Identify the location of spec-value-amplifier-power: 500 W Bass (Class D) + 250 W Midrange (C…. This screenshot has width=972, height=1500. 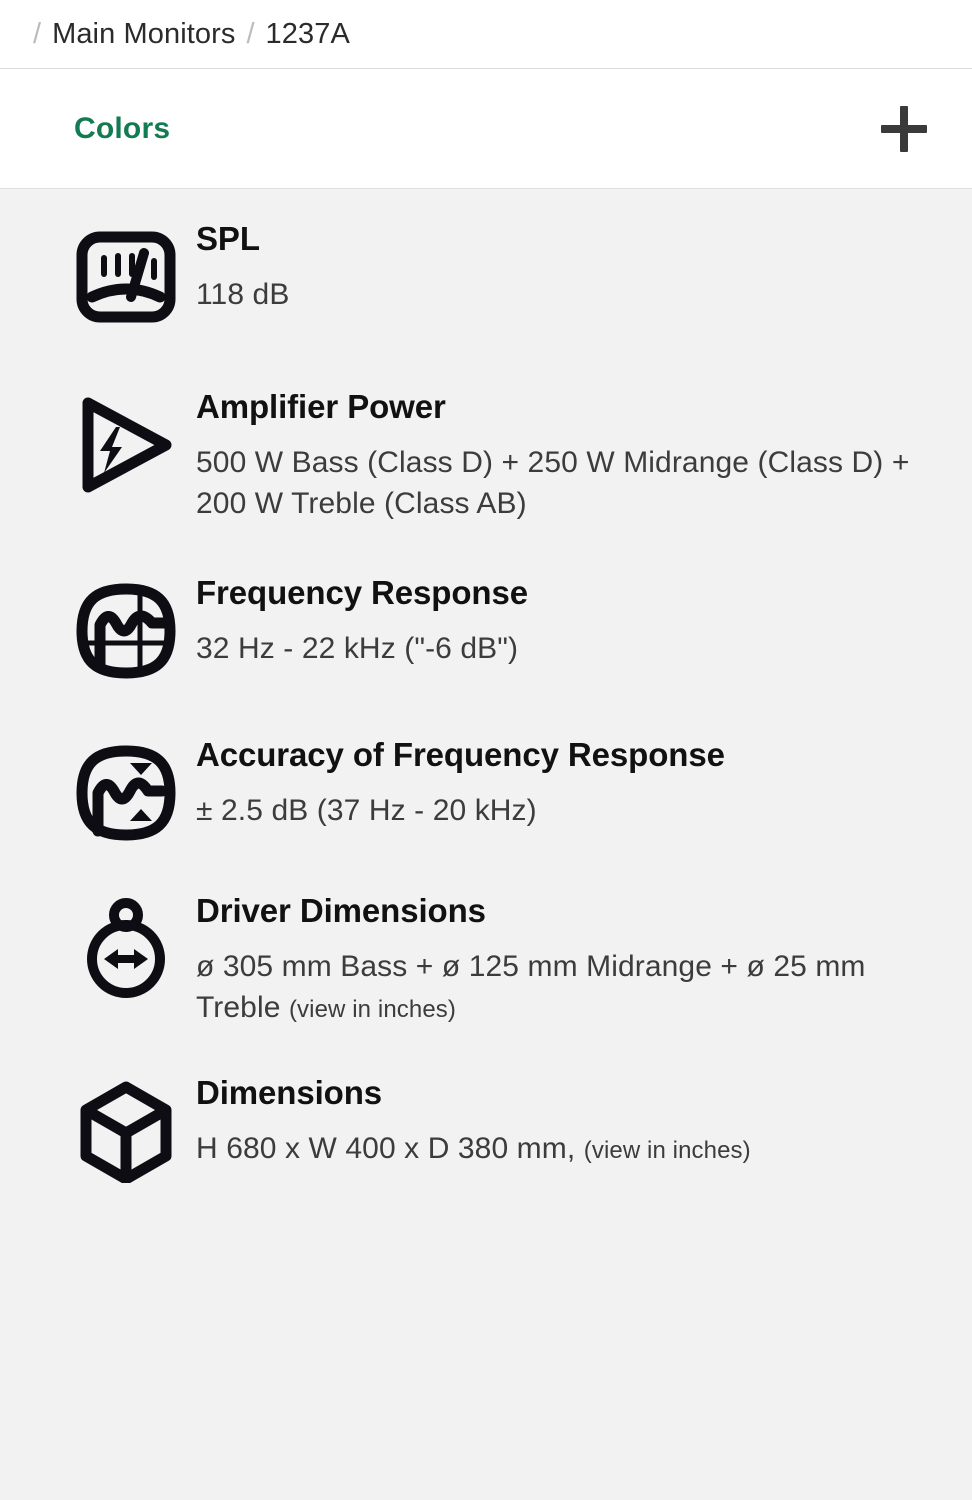
(553, 483).